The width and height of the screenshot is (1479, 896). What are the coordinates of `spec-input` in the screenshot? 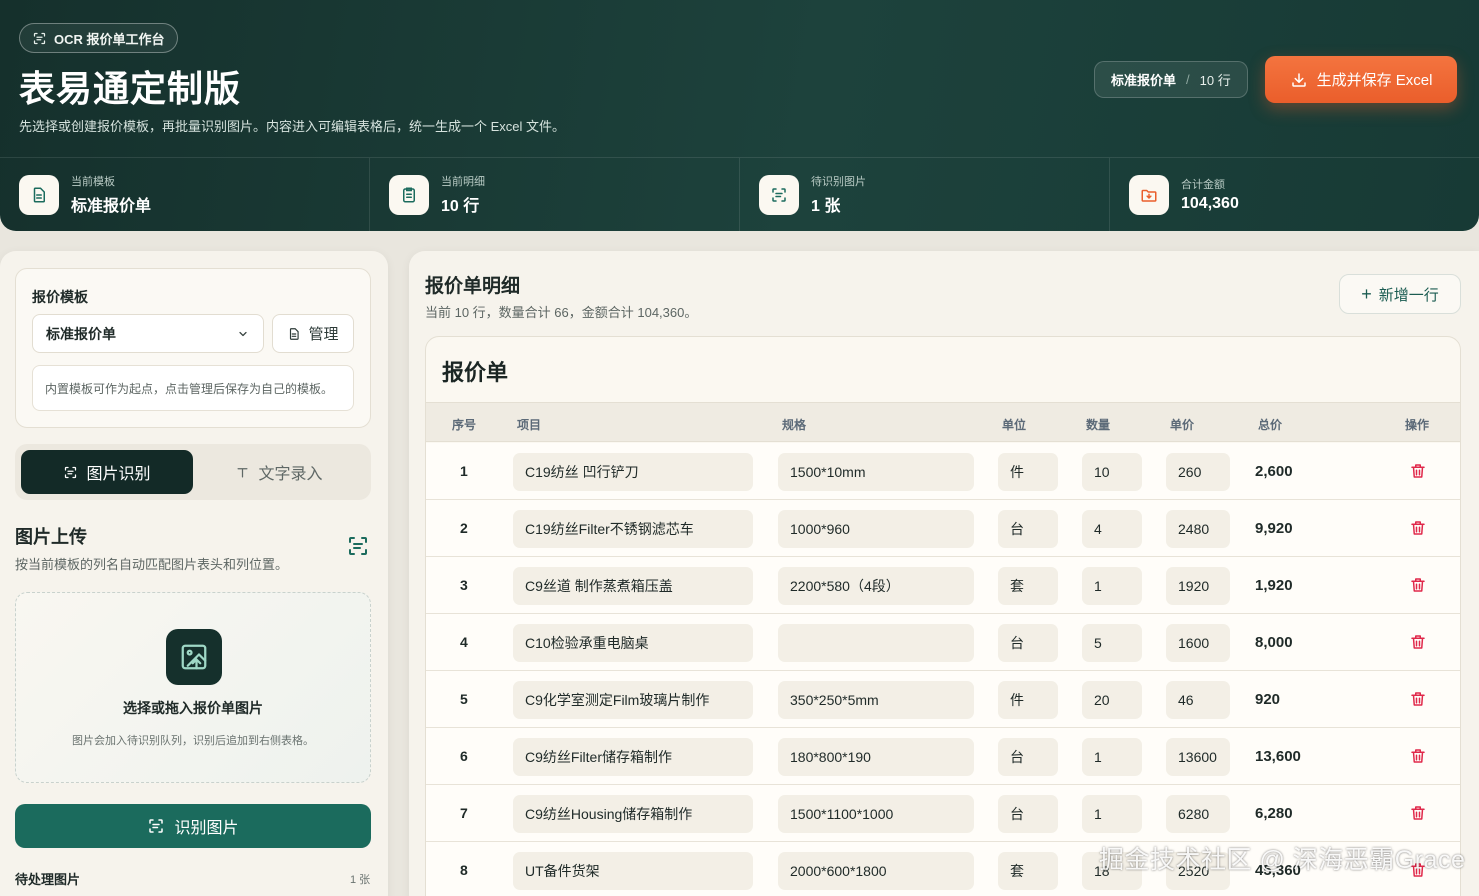 It's located at (876, 643).